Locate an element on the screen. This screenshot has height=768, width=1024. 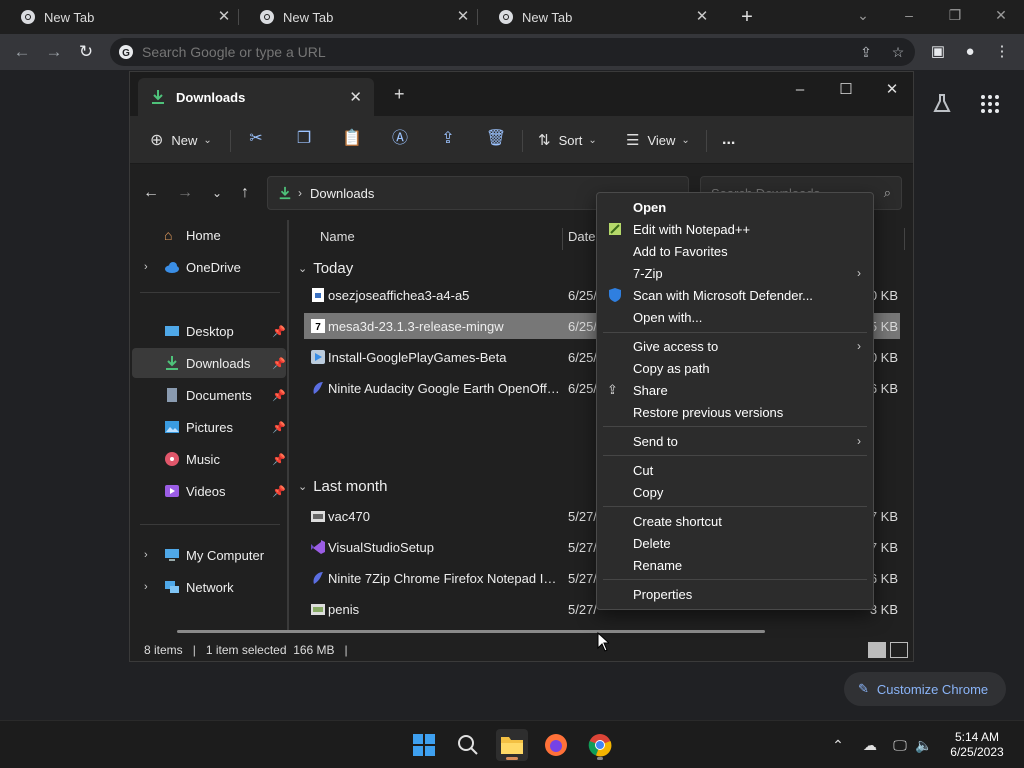
sidebar-item-videos: Videos 📌 is located at coordinates (209, 491).